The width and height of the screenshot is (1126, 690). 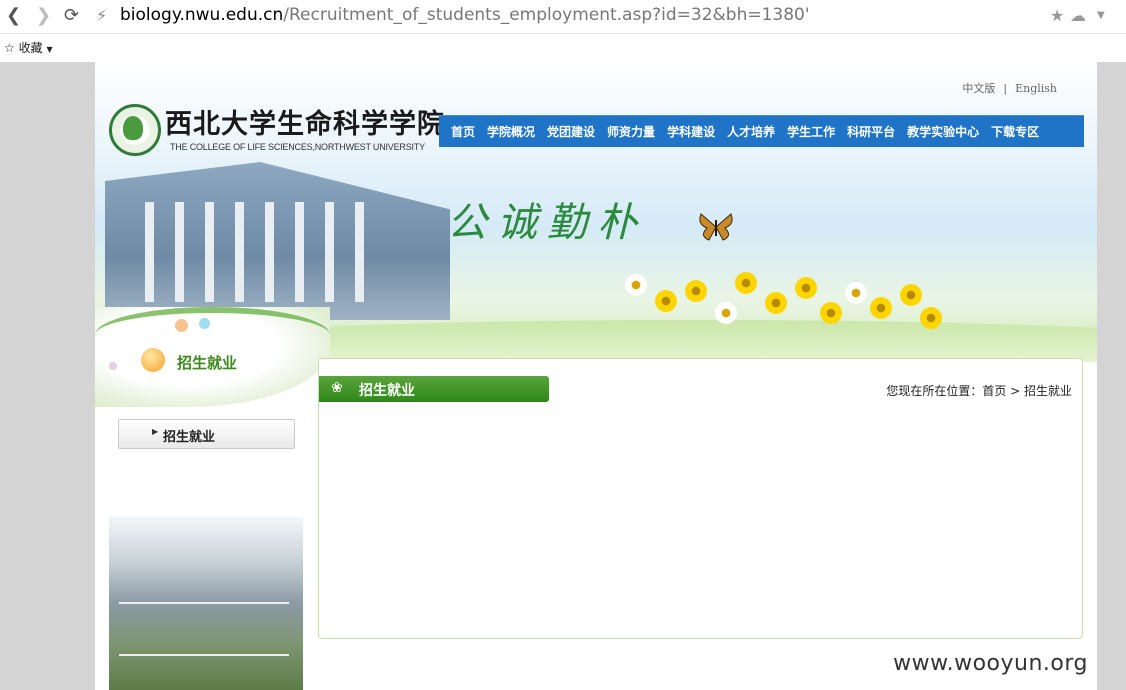 What do you see at coordinates (871, 131) in the screenshot?
I see `nav-item-research: 科研平台` at bounding box center [871, 131].